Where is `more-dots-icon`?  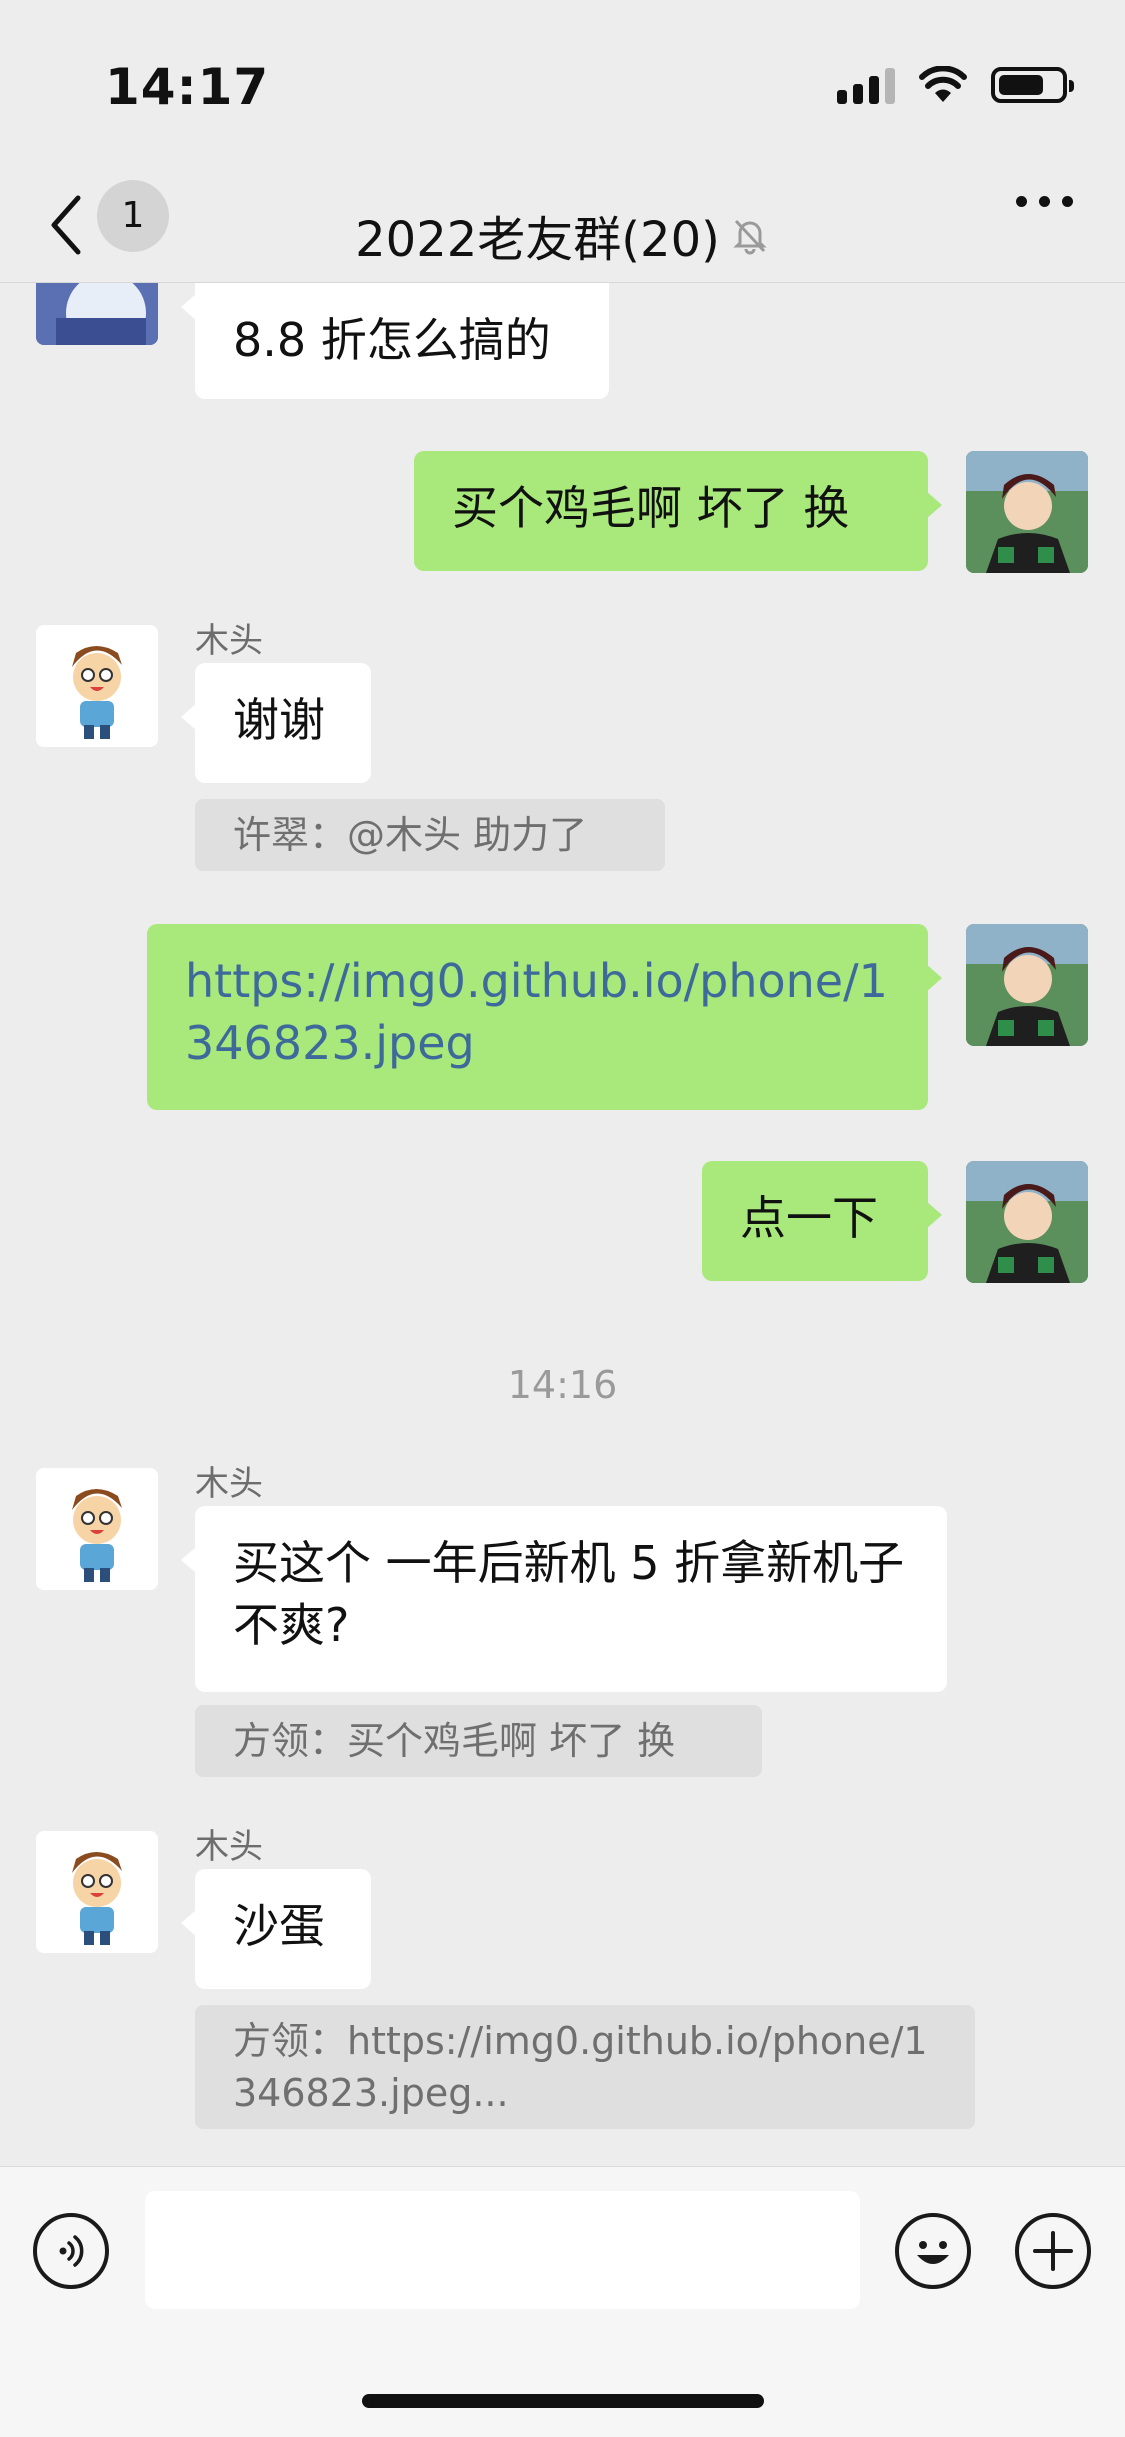
more-dots-icon is located at coordinates (1044, 201).